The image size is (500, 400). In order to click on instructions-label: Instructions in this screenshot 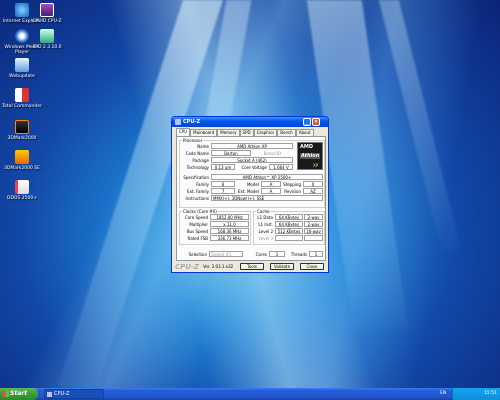, I will do `click(197, 198)`.